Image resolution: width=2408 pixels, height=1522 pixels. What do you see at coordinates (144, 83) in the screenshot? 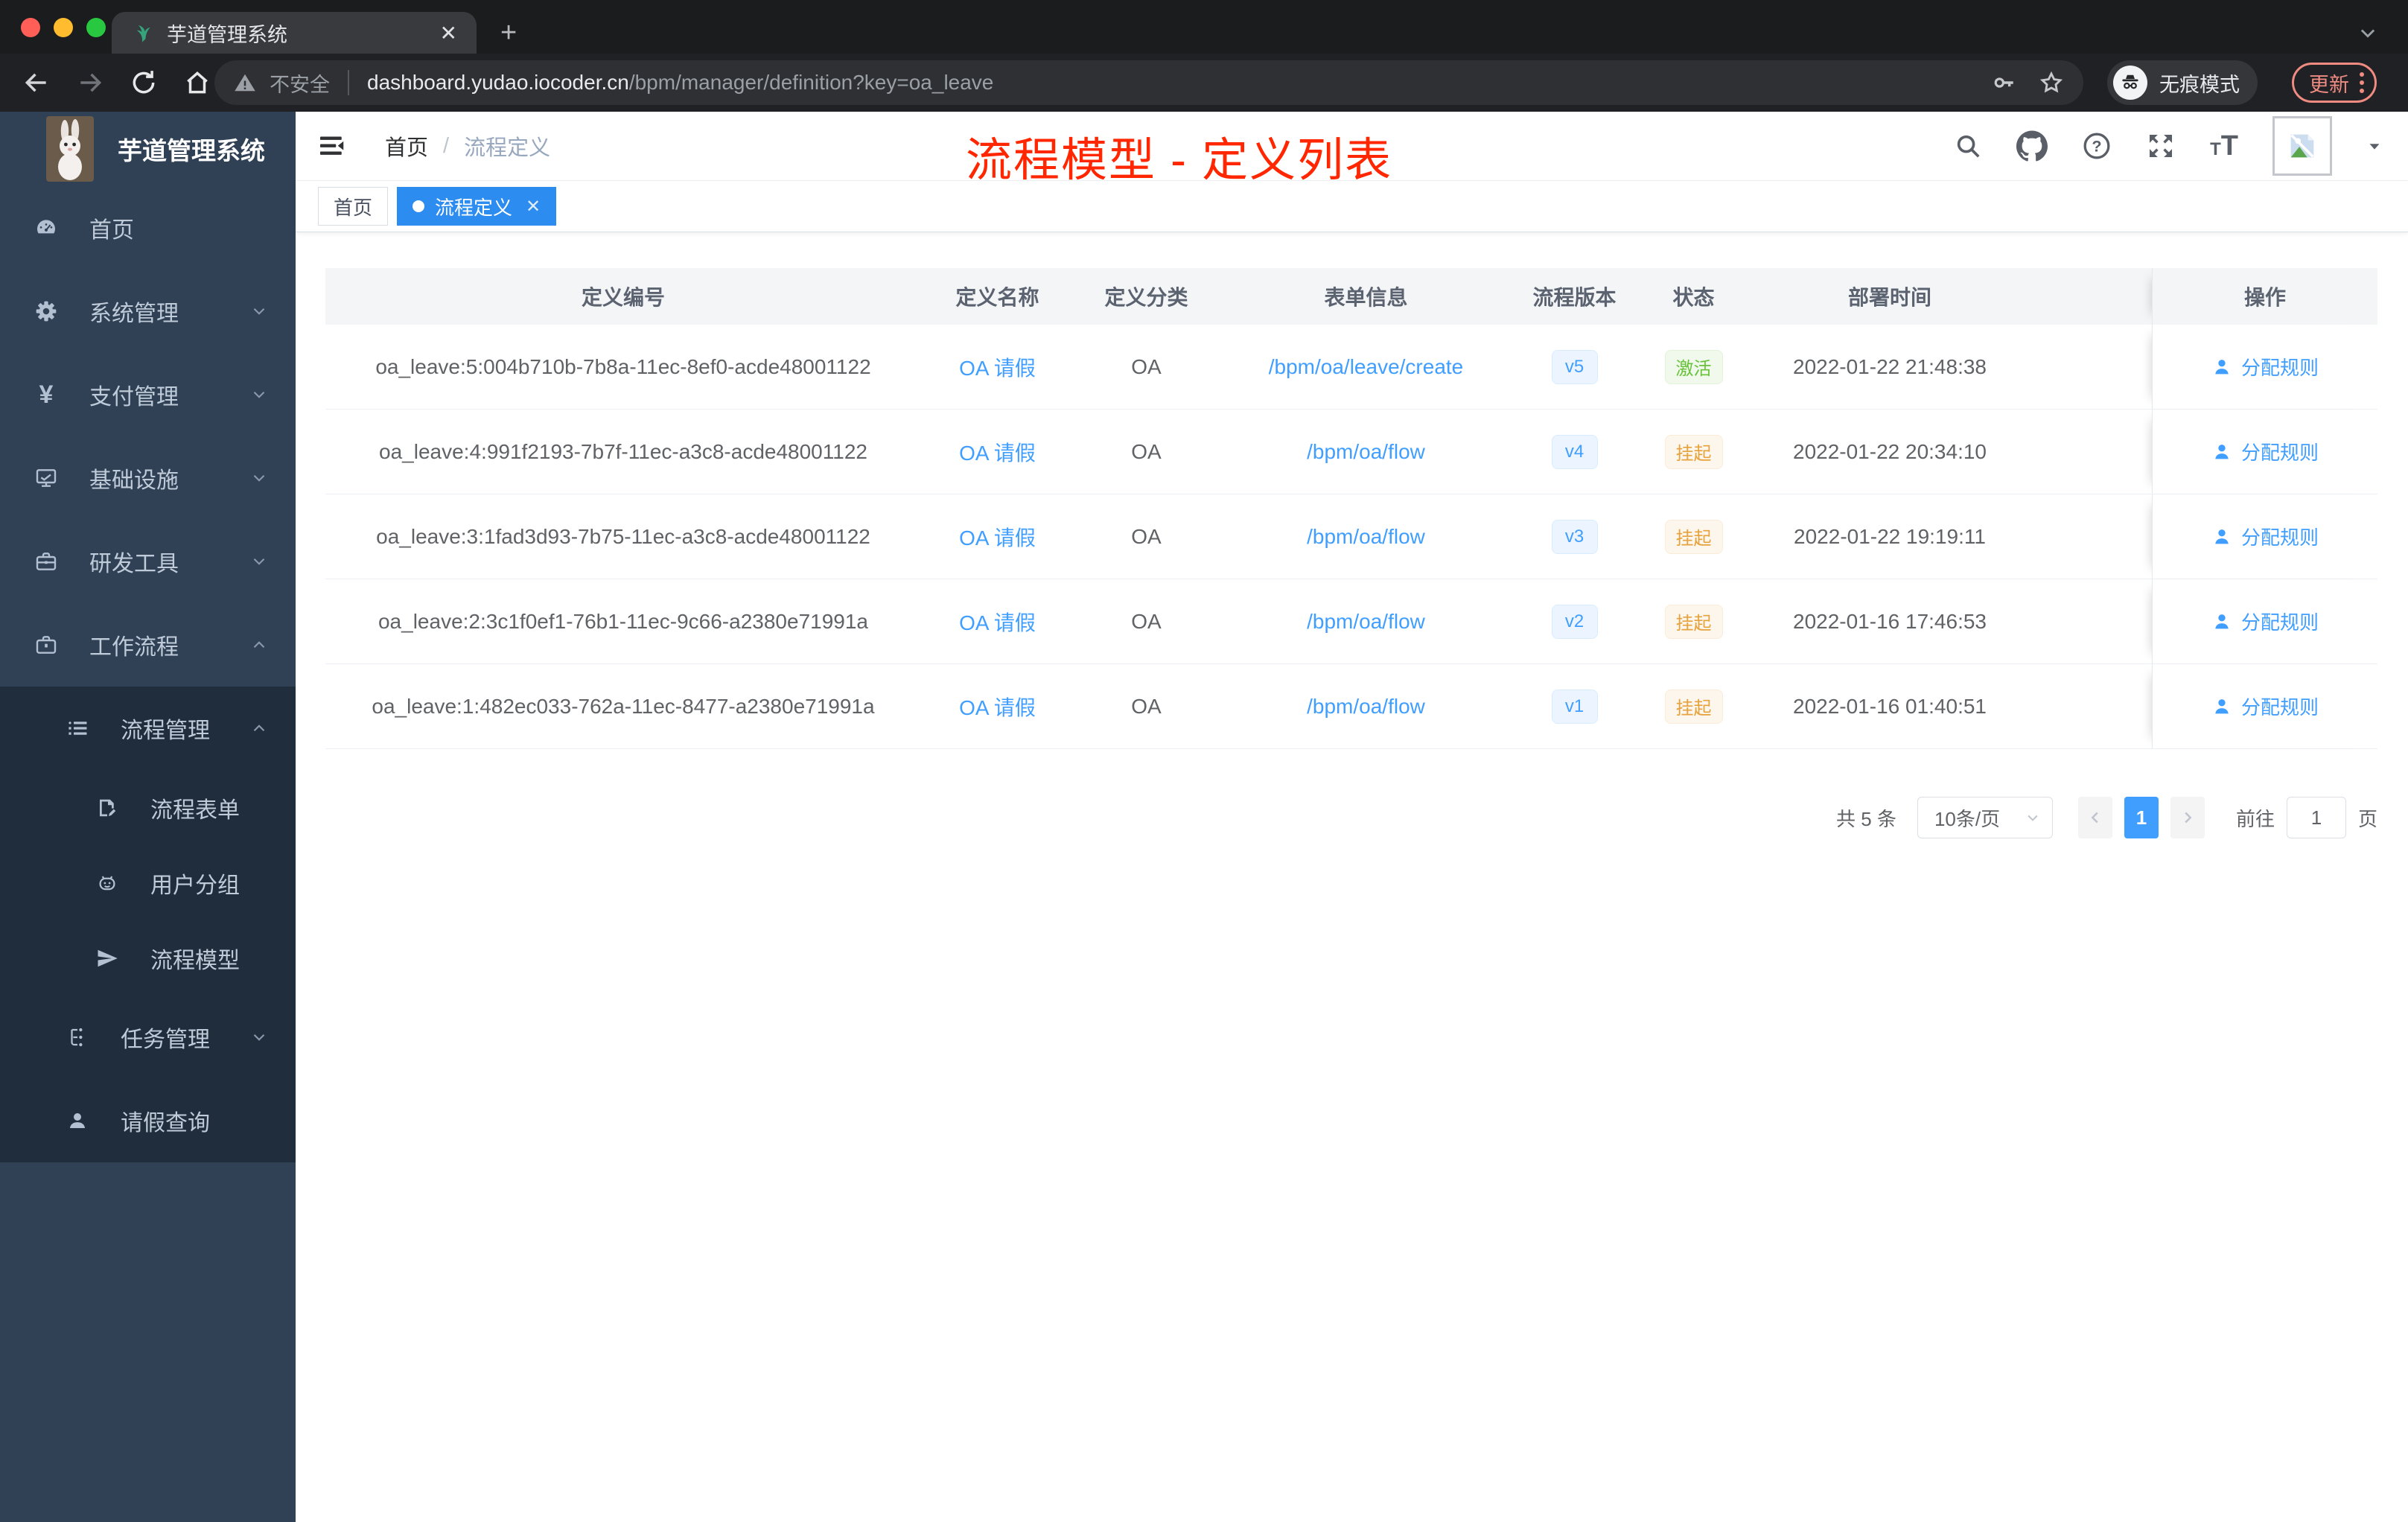
I see `reload-icon` at bounding box center [144, 83].